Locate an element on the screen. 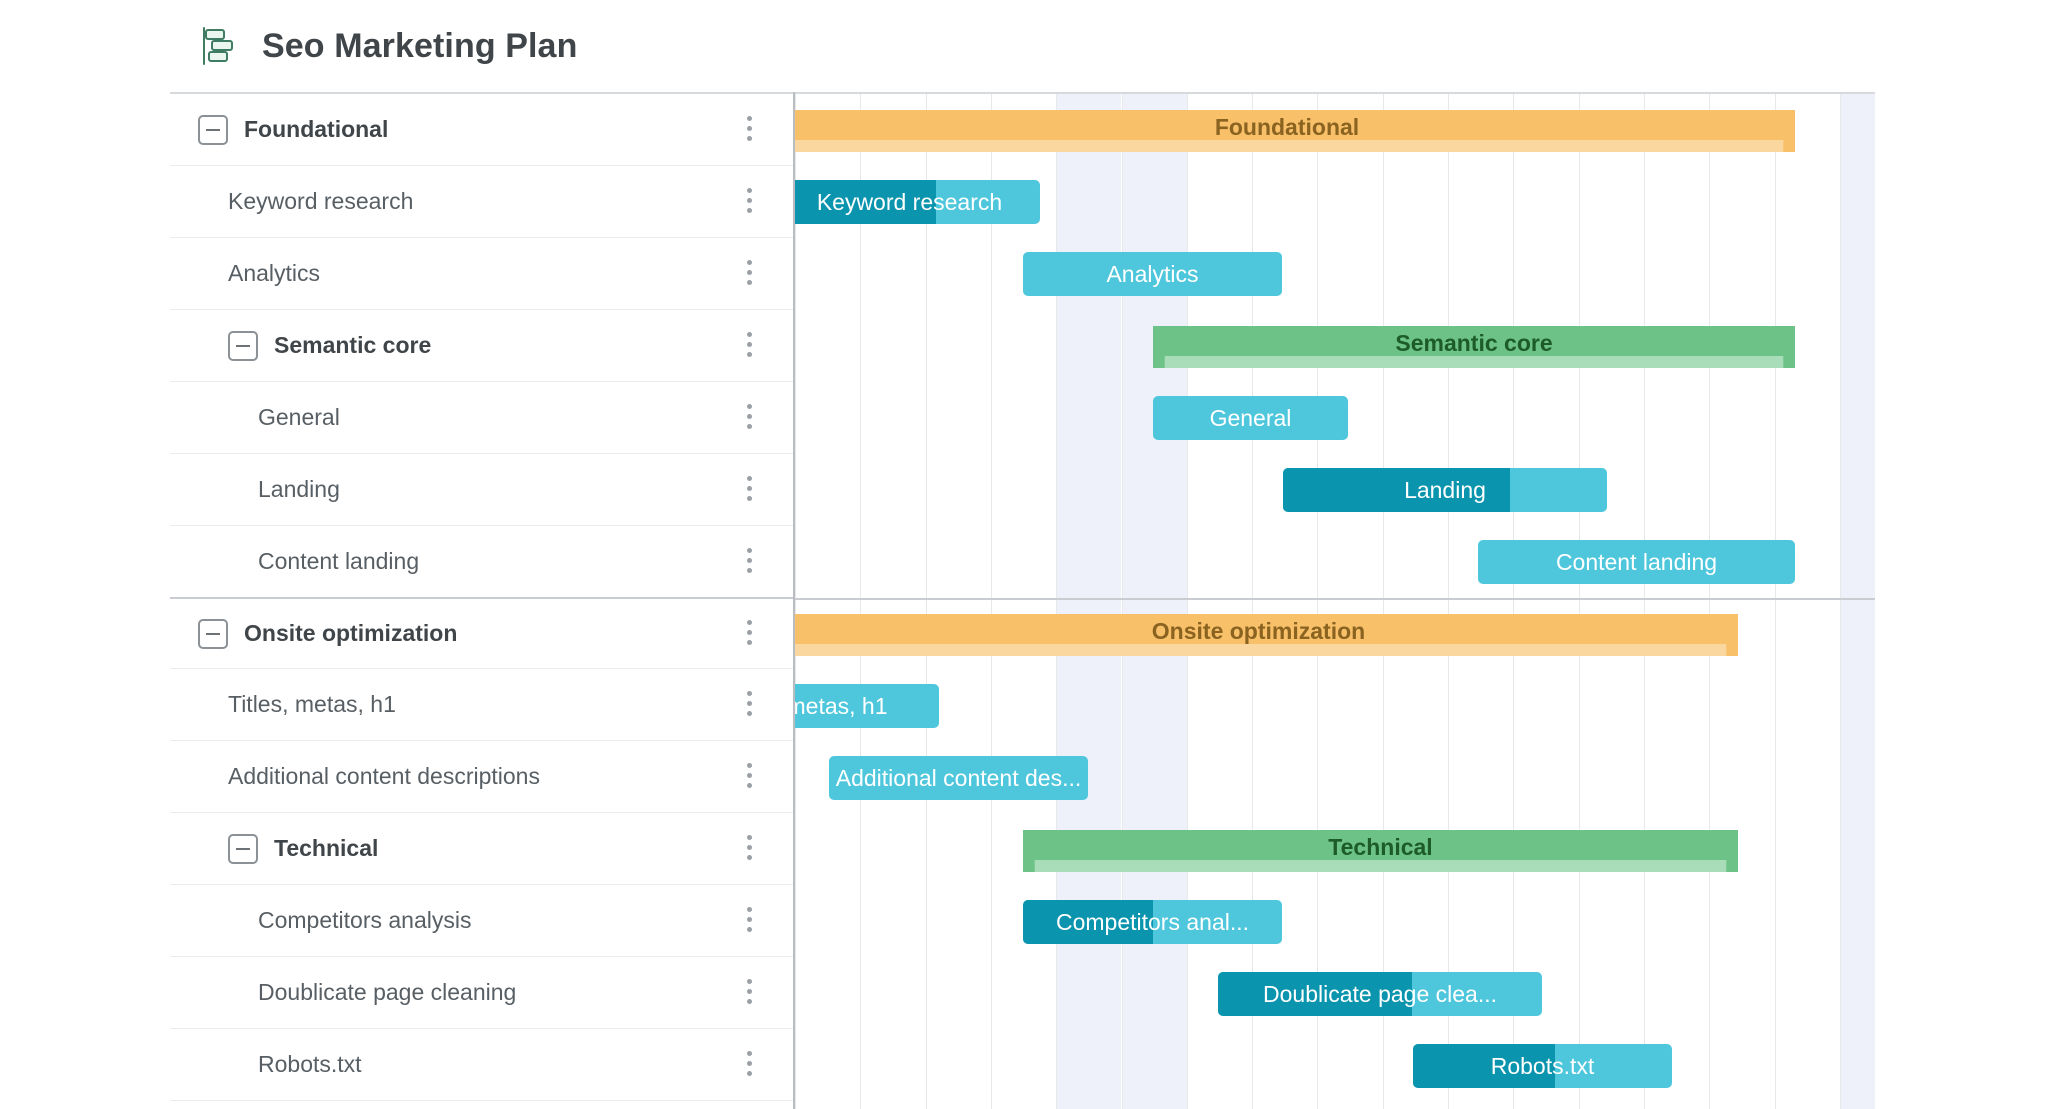 This screenshot has height=1109, width=2048. task-row: Keyword research is located at coordinates (482, 202).